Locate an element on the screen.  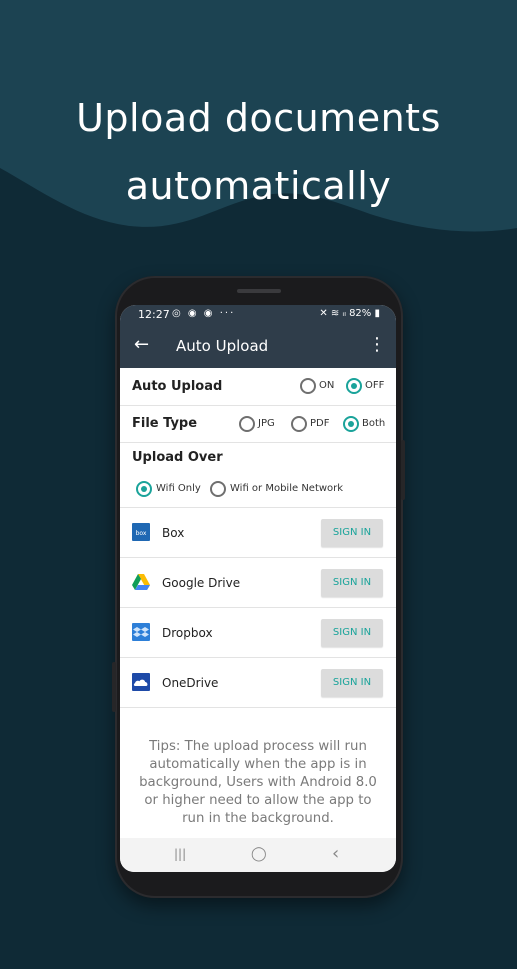
box-logo-icon: box is located at coordinates (141, 532).